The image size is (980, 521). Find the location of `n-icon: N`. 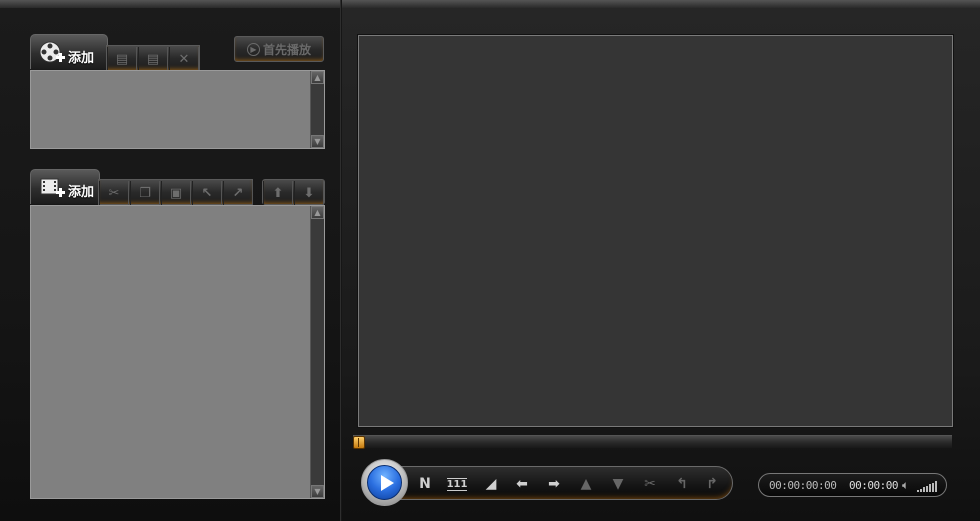

n-icon: N is located at coordinates (425, 484).